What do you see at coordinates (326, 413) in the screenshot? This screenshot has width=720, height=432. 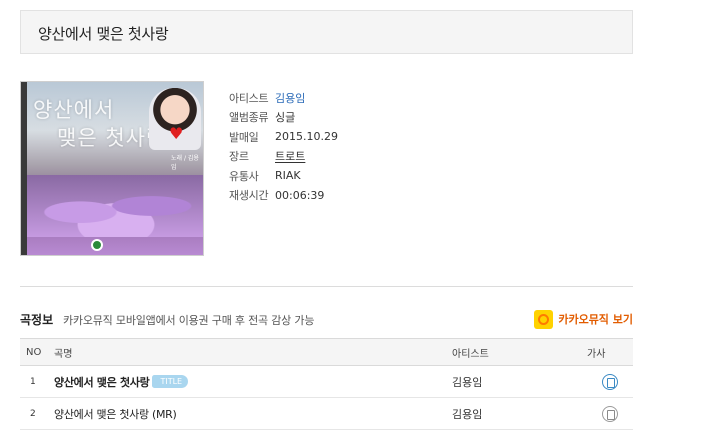 I see `table-row: 2 양산에서 맺은 첫사랑 (MR) 김용임` at bounding box center [326, 413].